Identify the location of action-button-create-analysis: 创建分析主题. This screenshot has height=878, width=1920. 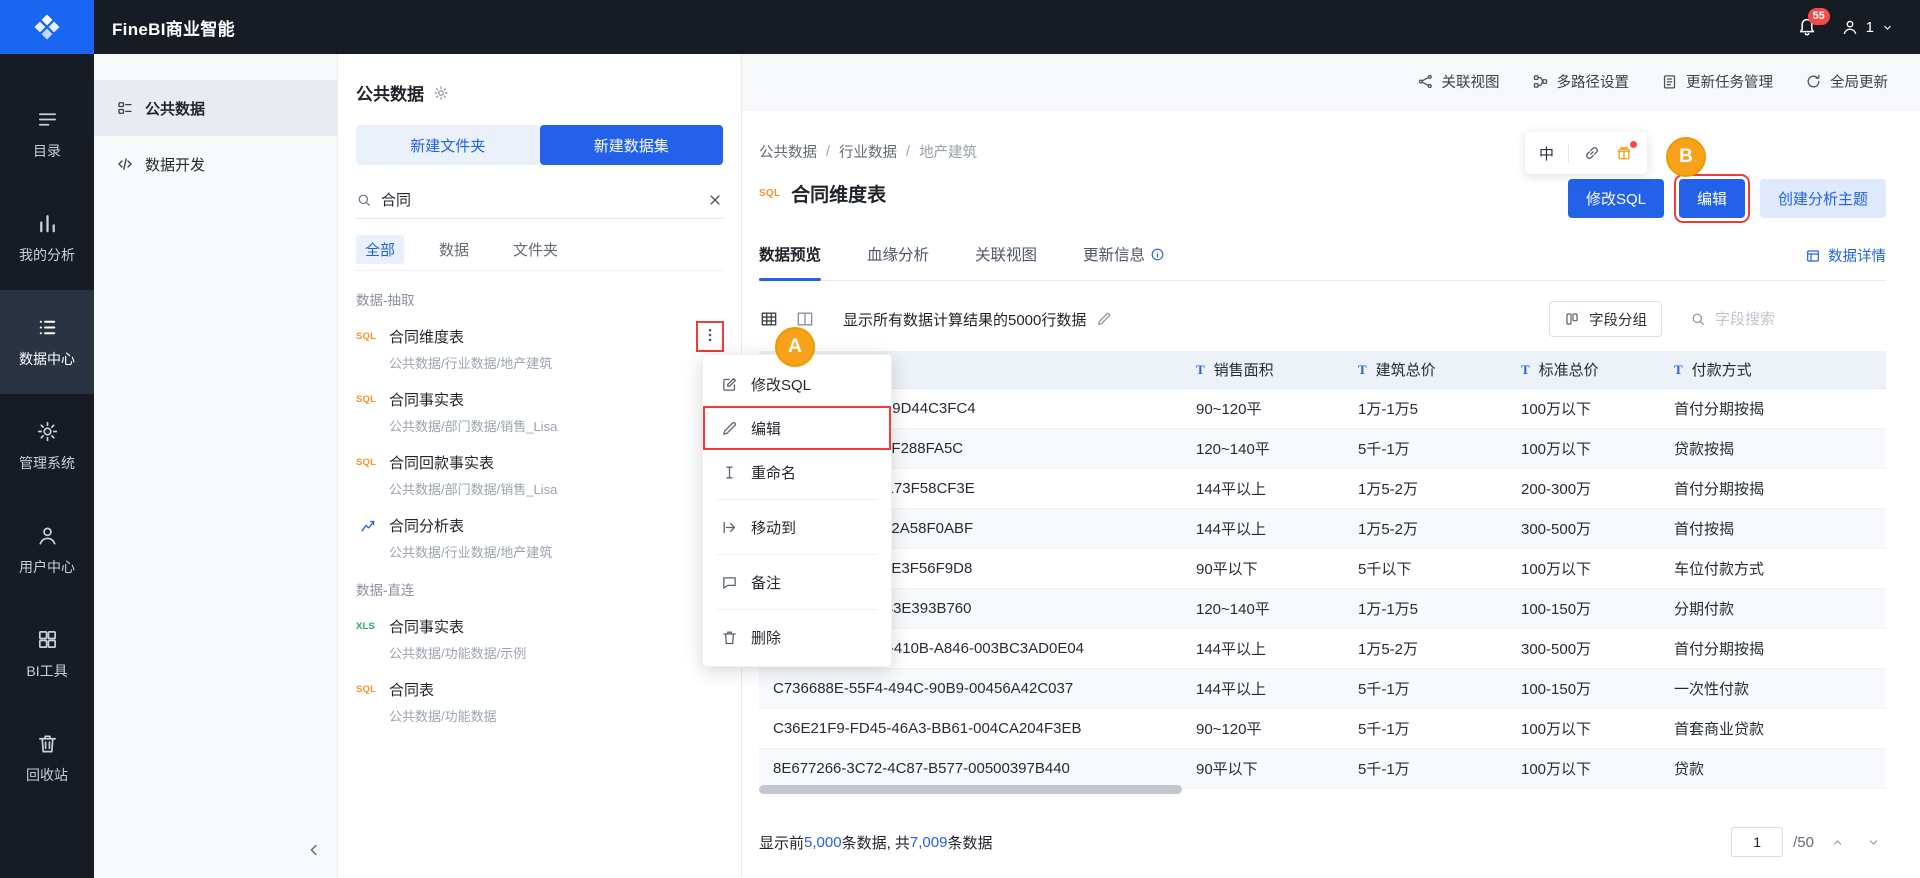
(1822, 198).